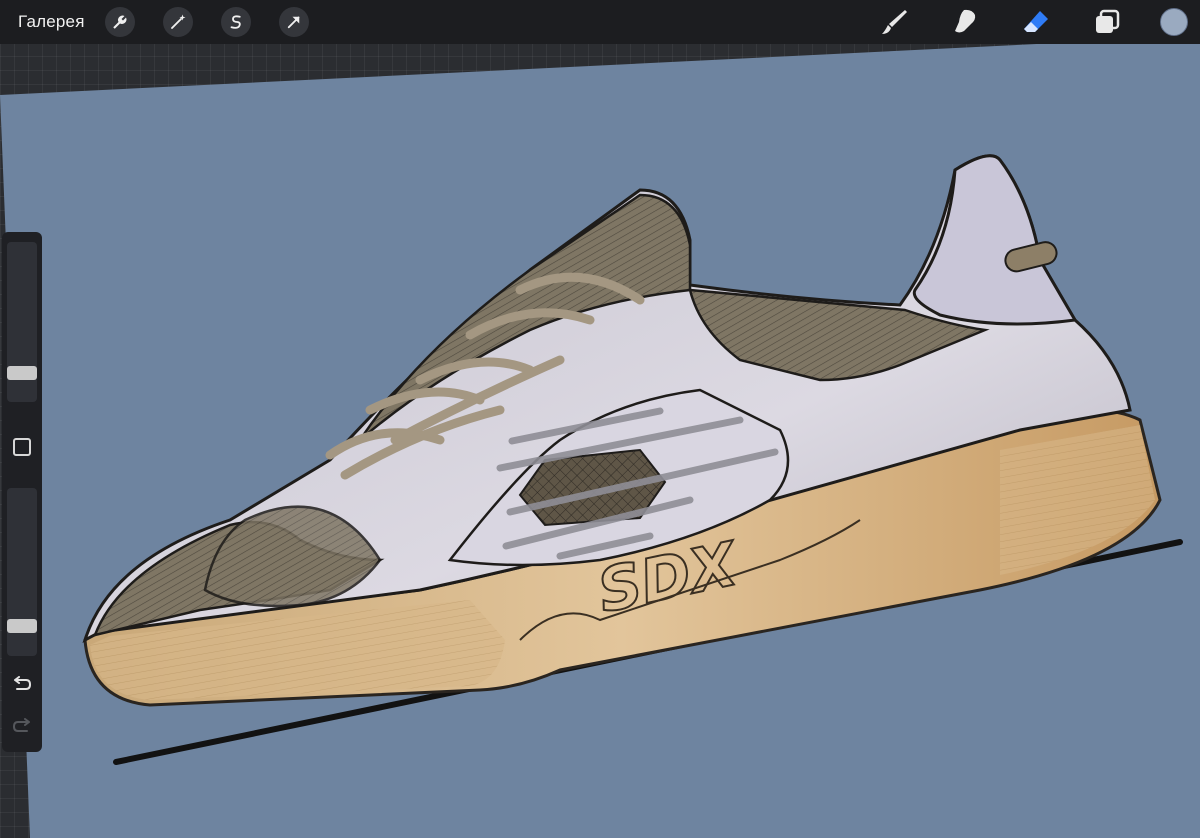 This screenshot has width=1200, height=838. I want to click on modify-square-button, so click(22, 447).